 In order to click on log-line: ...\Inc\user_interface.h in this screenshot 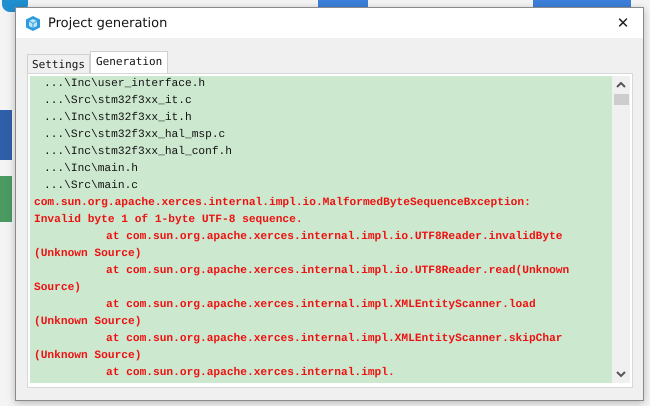, I will do `click(124, 84)`.